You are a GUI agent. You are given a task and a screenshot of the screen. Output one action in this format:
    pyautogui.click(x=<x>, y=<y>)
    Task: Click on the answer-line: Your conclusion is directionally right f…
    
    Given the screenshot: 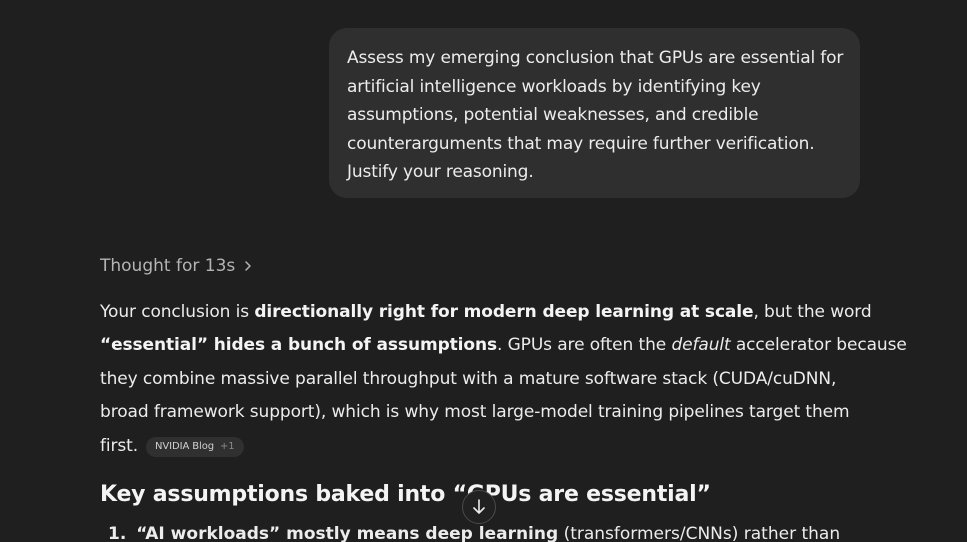 What is the action you would take?
    pyautogui.click(x=486, y=312)
    